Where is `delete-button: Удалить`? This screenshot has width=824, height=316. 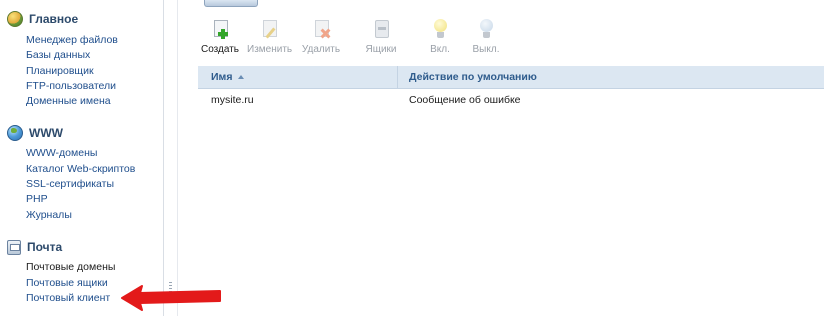 delete-button: Удалить is located at coordinates (321, 36).